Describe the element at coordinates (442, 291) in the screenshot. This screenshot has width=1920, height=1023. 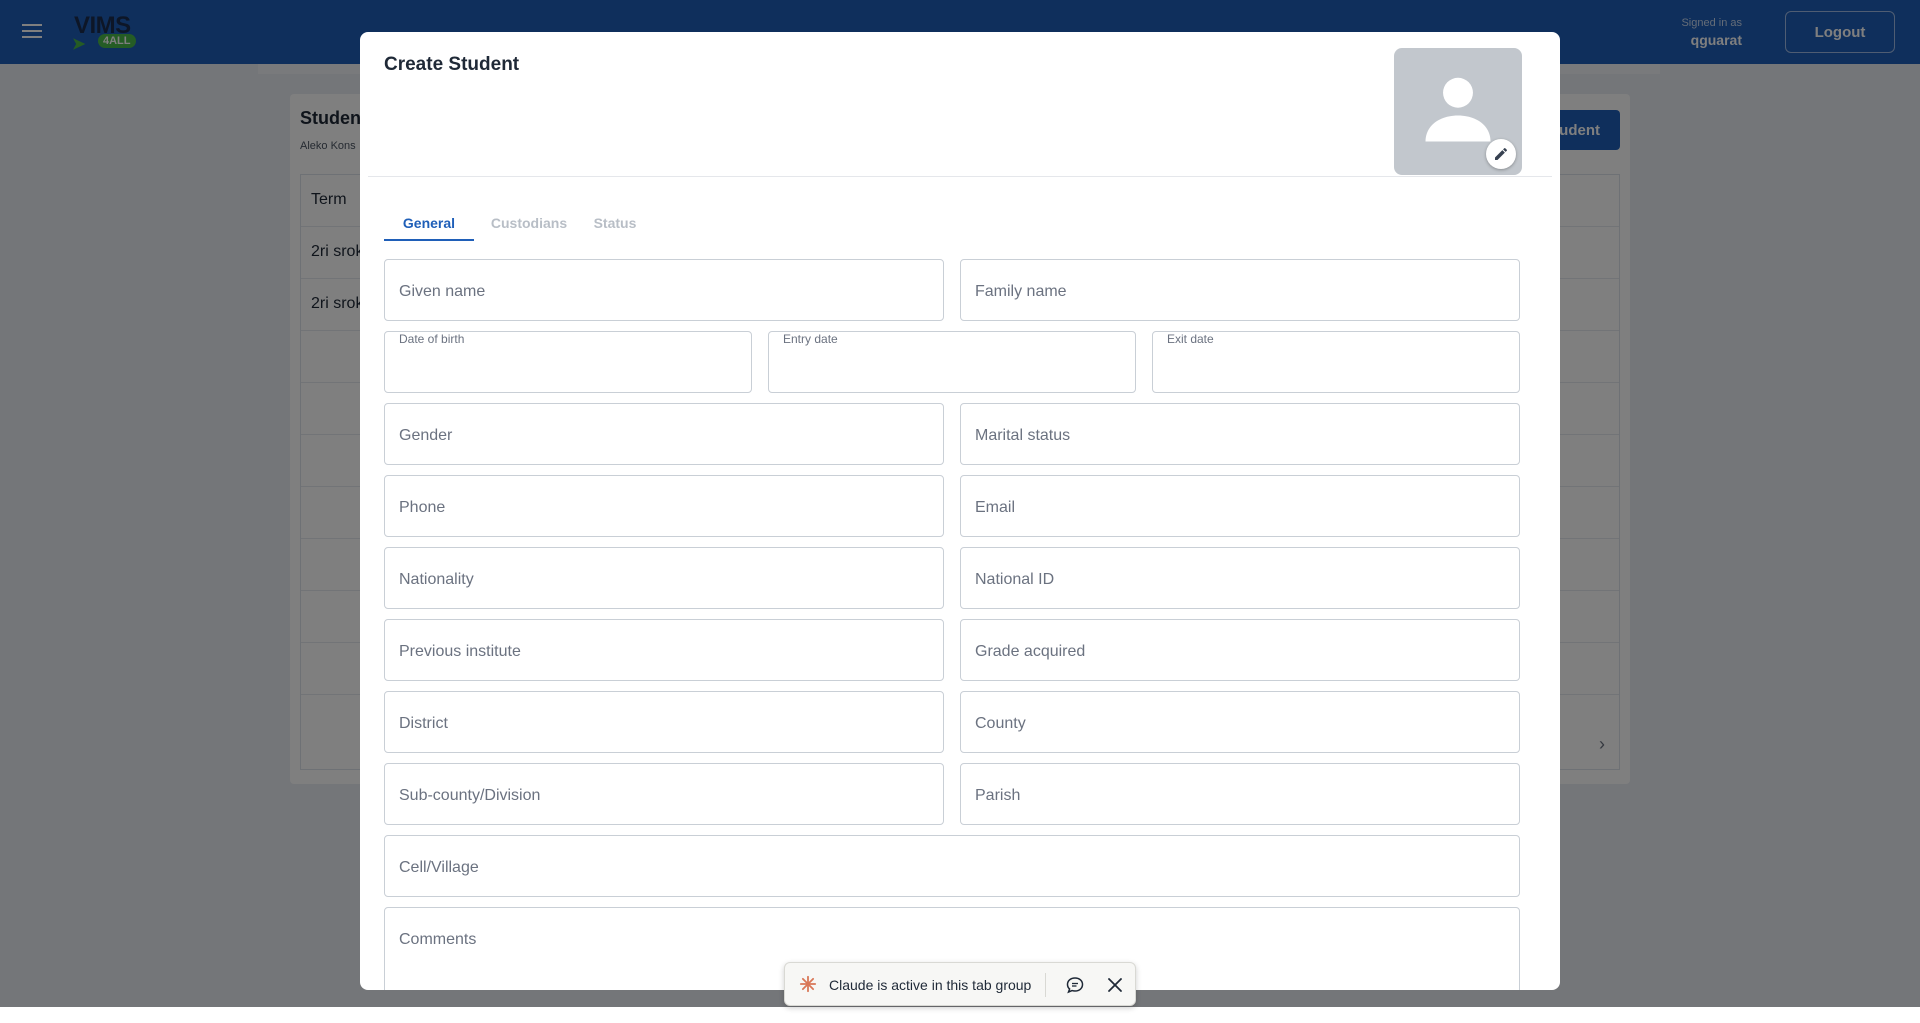
I see `given-name-placeholder: Given name` at that location.